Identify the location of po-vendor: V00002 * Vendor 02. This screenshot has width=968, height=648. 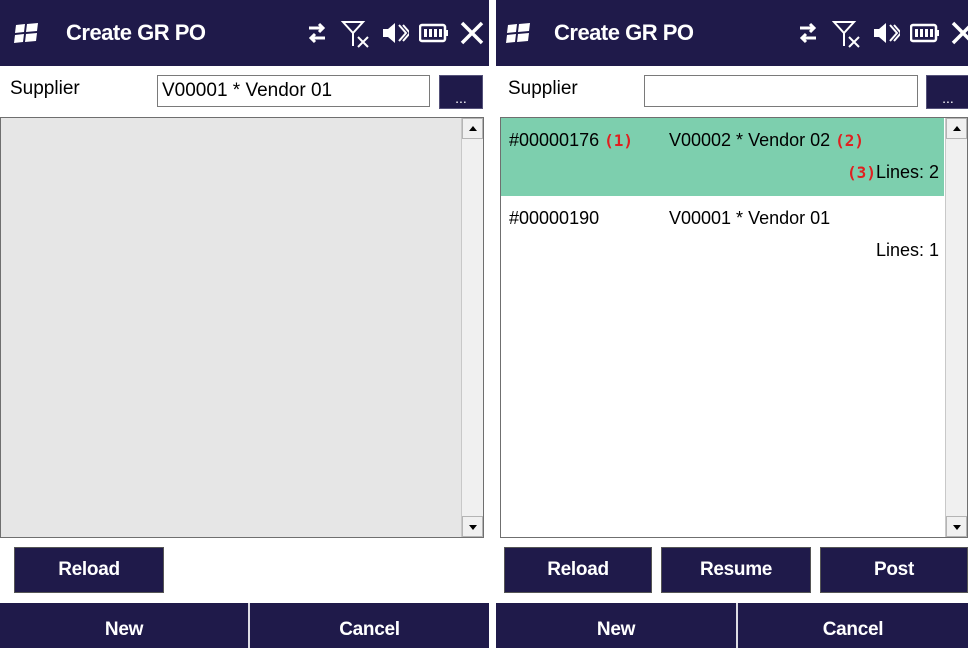
(750, 140).